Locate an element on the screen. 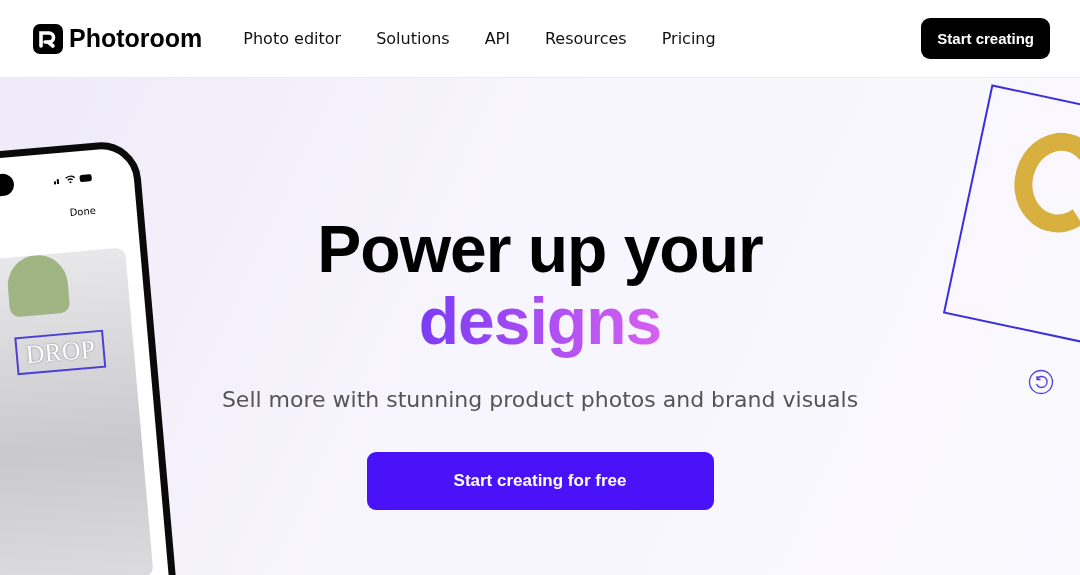 The image size is (1080, 575). nav-link: Photo editor is located at coordinates (292, 38).